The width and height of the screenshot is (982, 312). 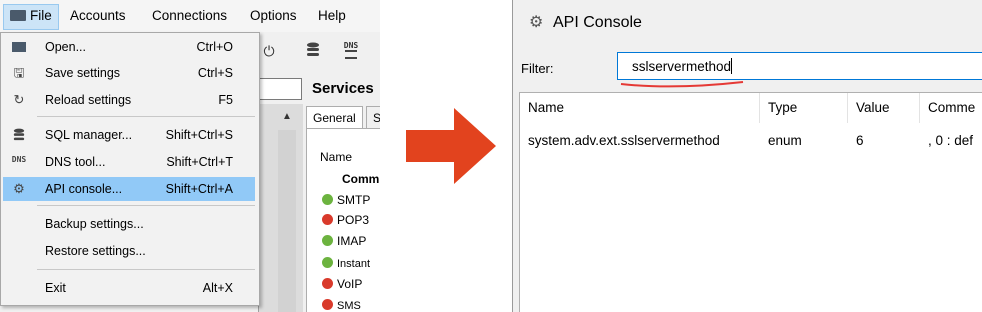 What do you see at coordinates (342, 284) in the screenshot?
I see `service-item-voip: VoIP` at bounding box center [342, 284].